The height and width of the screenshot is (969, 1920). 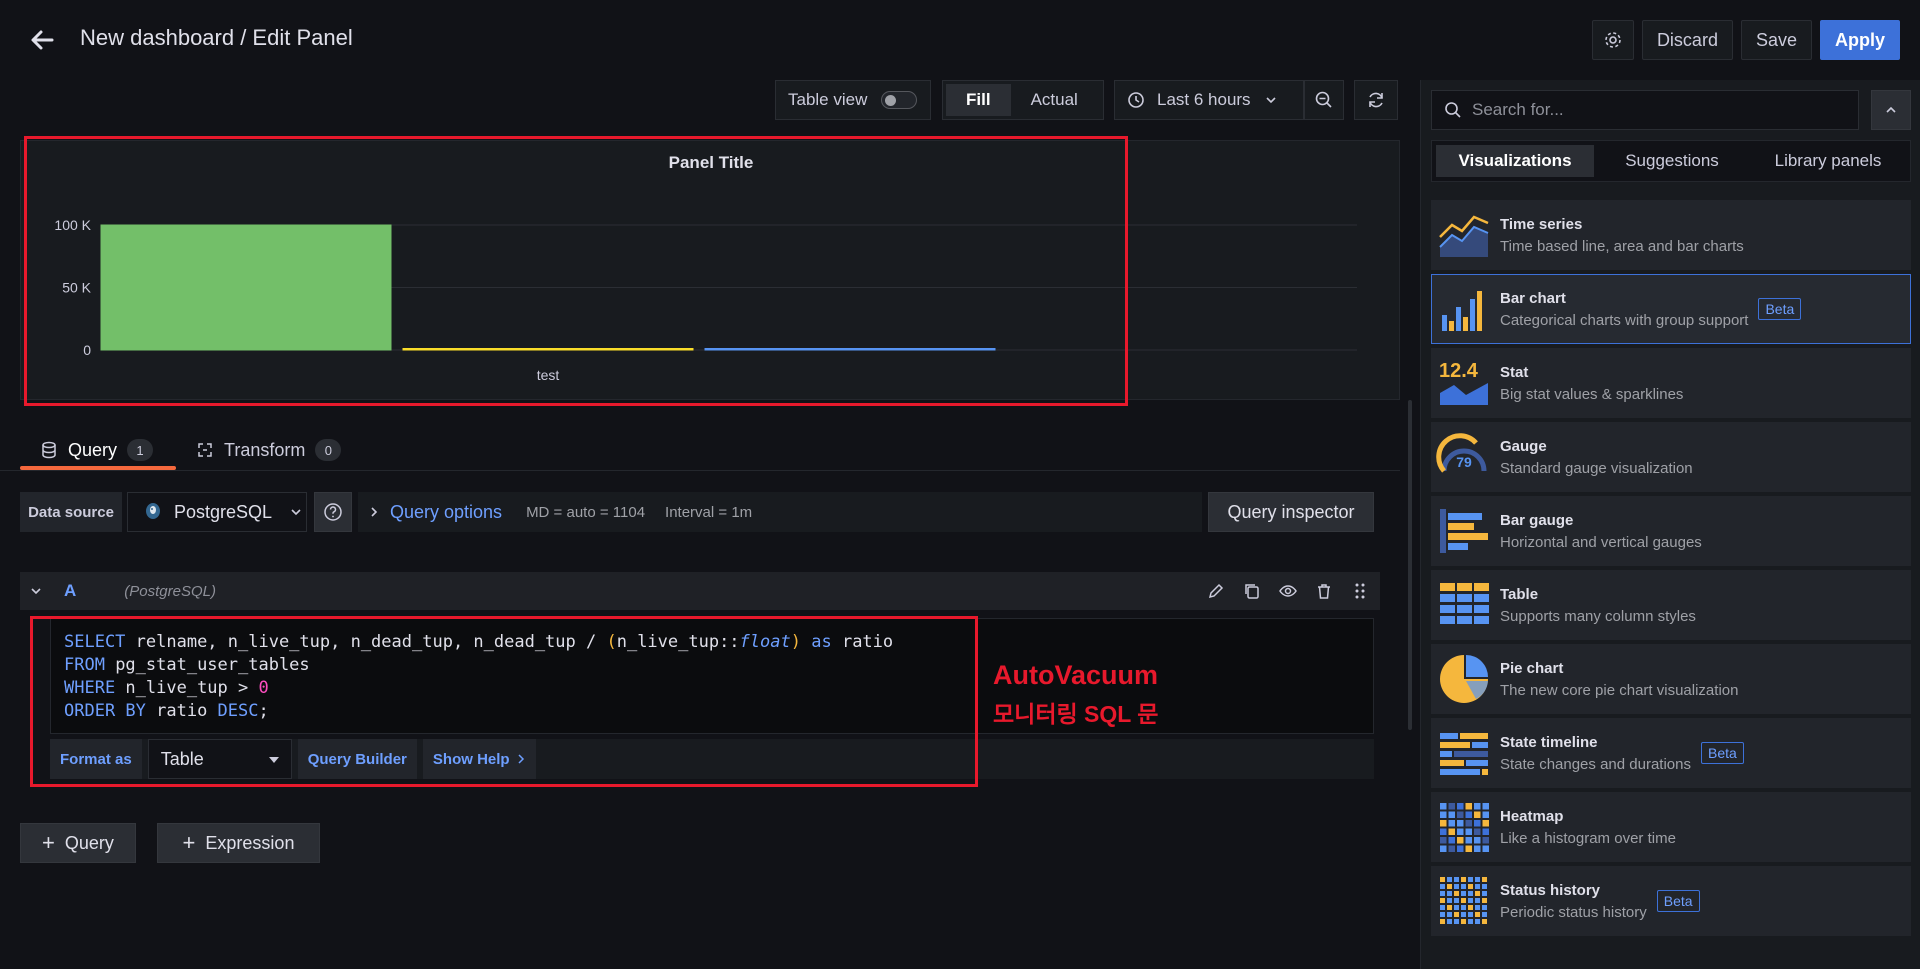 I want to click on apply-button: Apply, so click(x=1859, y=40).